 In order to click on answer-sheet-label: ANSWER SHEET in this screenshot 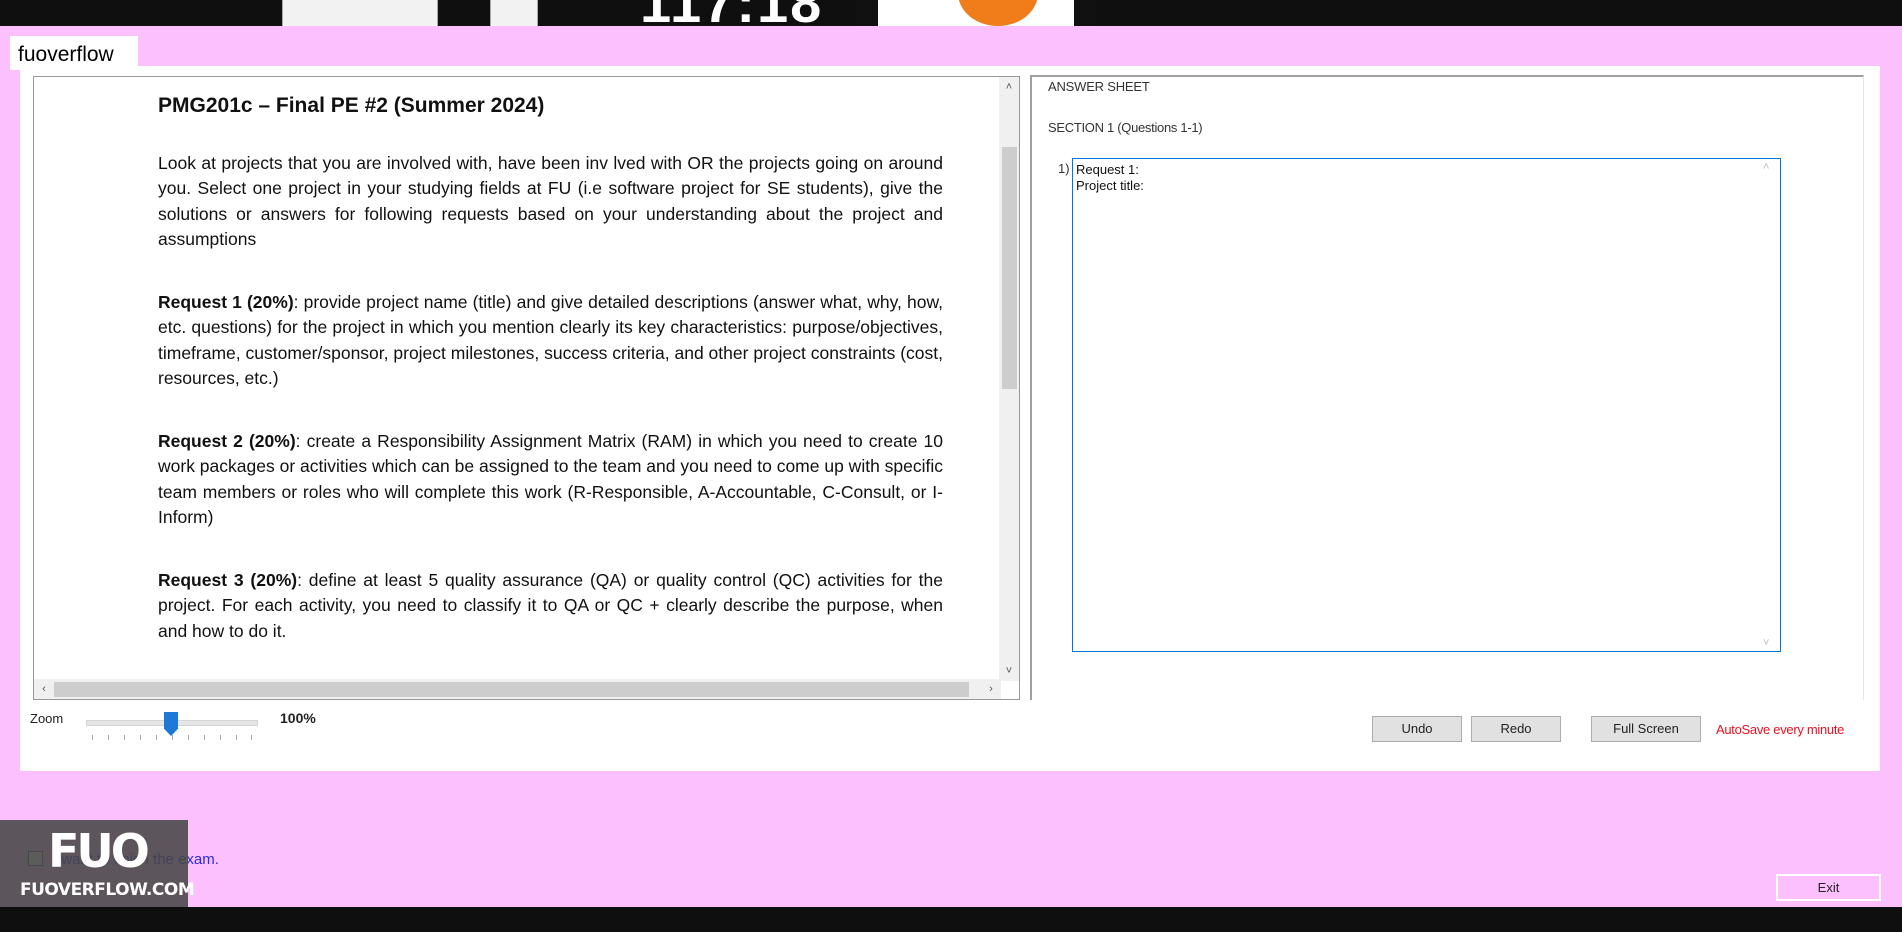, I will do `click(1099, 86)`.